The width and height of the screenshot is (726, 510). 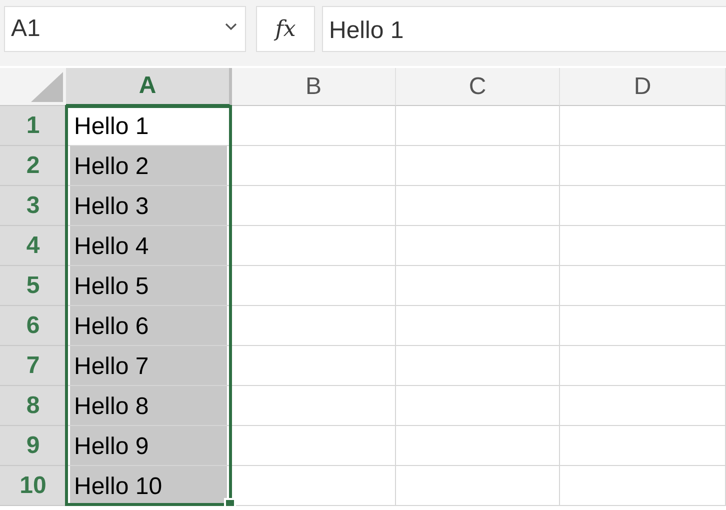 What do you see at coordinates (148, 325) in the screenshot?
I see `table-cell: Hello 6` at bounding box center [148, 325].